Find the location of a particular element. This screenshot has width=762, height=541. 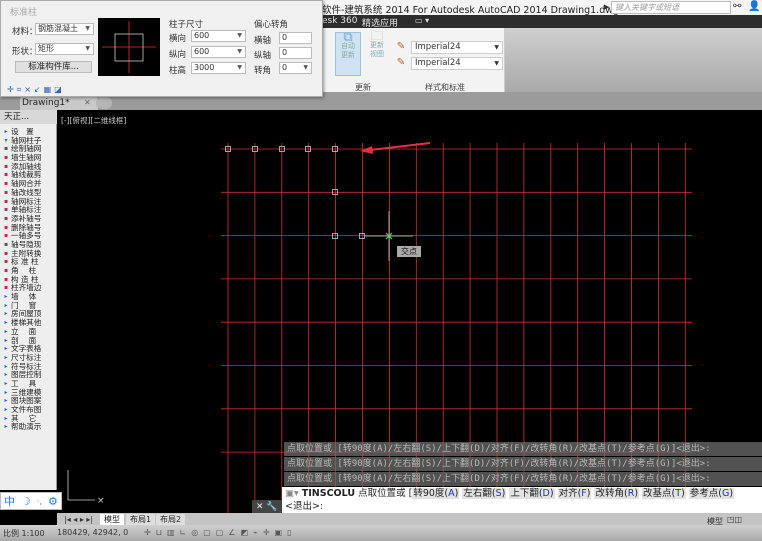

text-style-combo: Imperial24 ▼ is located at coordinates (457, 47).